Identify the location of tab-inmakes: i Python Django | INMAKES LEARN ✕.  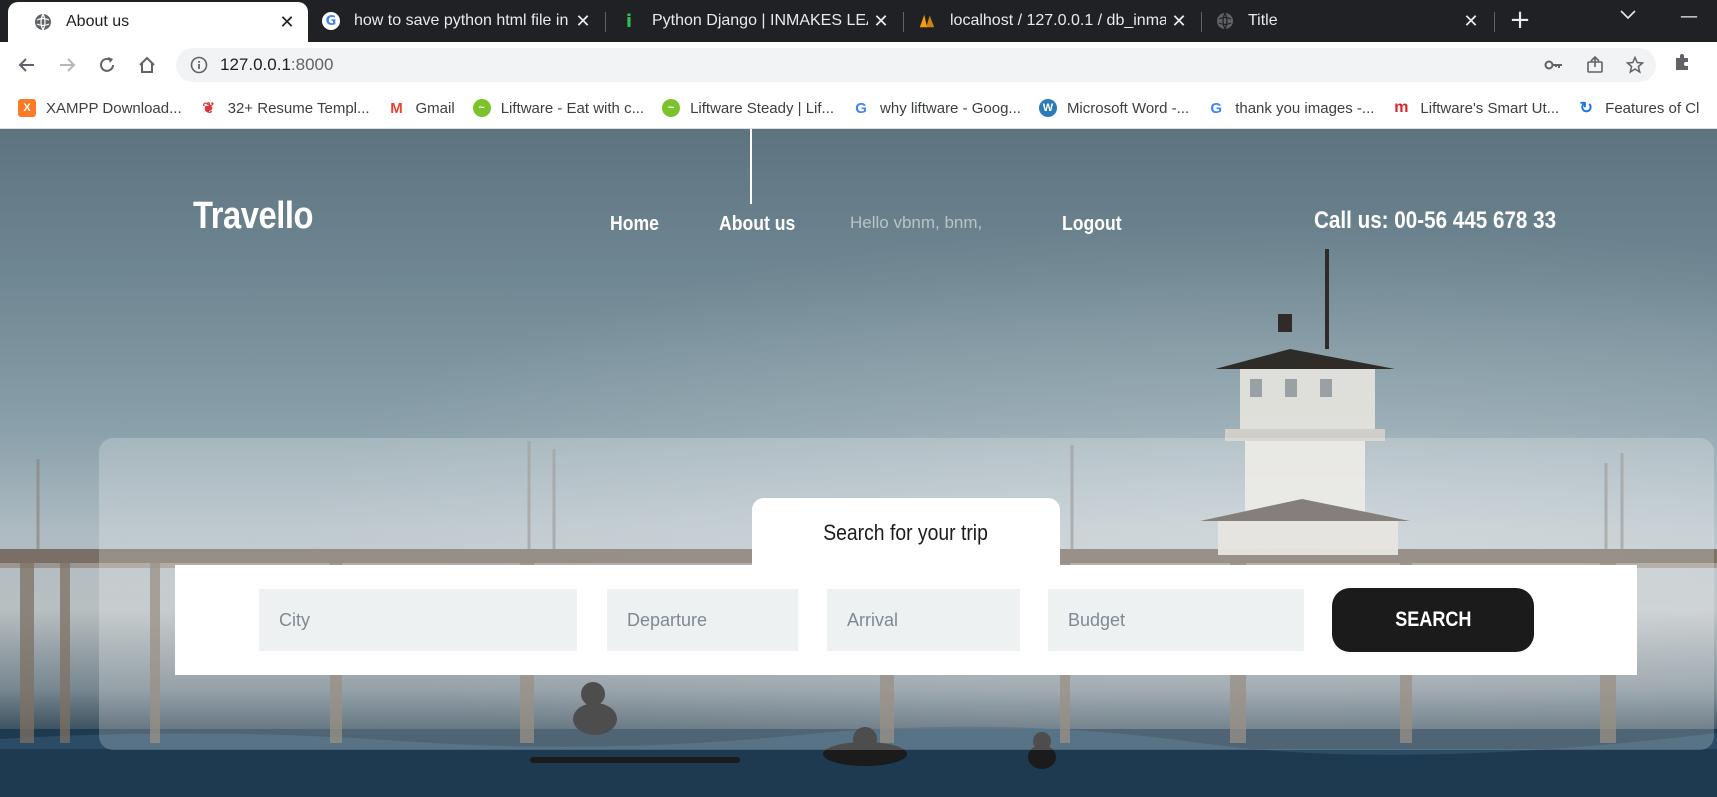
(754, 21).